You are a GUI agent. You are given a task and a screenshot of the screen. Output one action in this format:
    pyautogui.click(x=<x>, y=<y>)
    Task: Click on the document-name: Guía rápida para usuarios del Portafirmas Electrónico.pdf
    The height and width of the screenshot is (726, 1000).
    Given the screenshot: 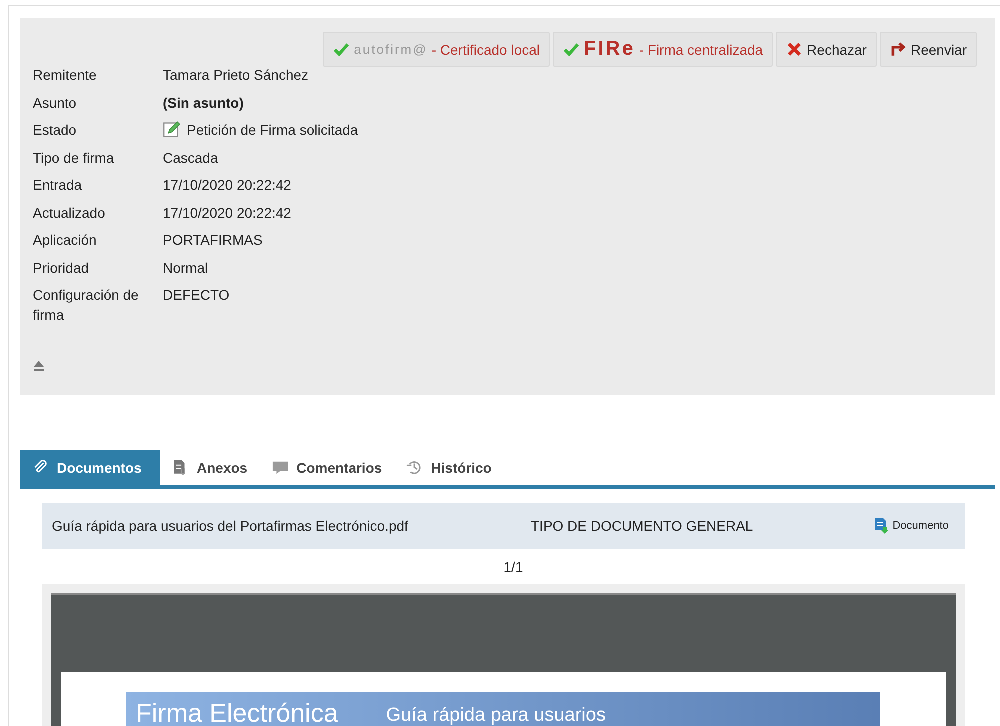 What is the action you would take?
    pyautogui.click(x=231, y=526)
    